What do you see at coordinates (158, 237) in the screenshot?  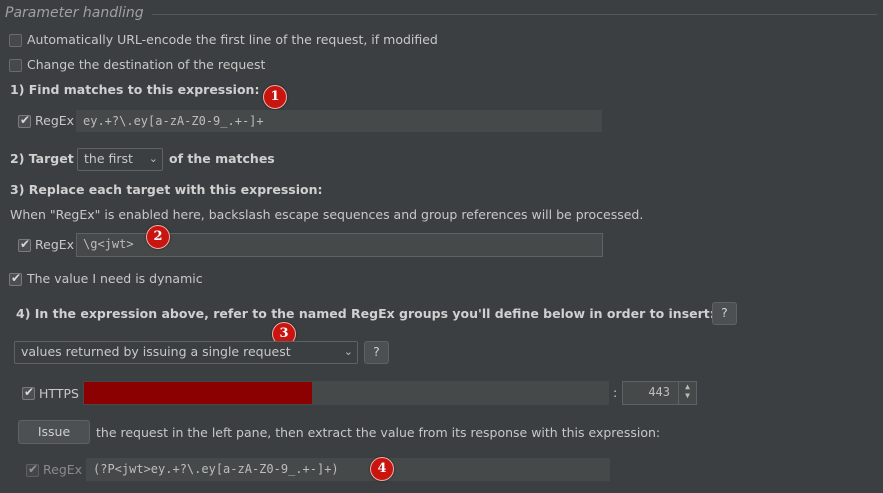 I see `annotation-badge-2: 2` at bounding box center [158, 237].